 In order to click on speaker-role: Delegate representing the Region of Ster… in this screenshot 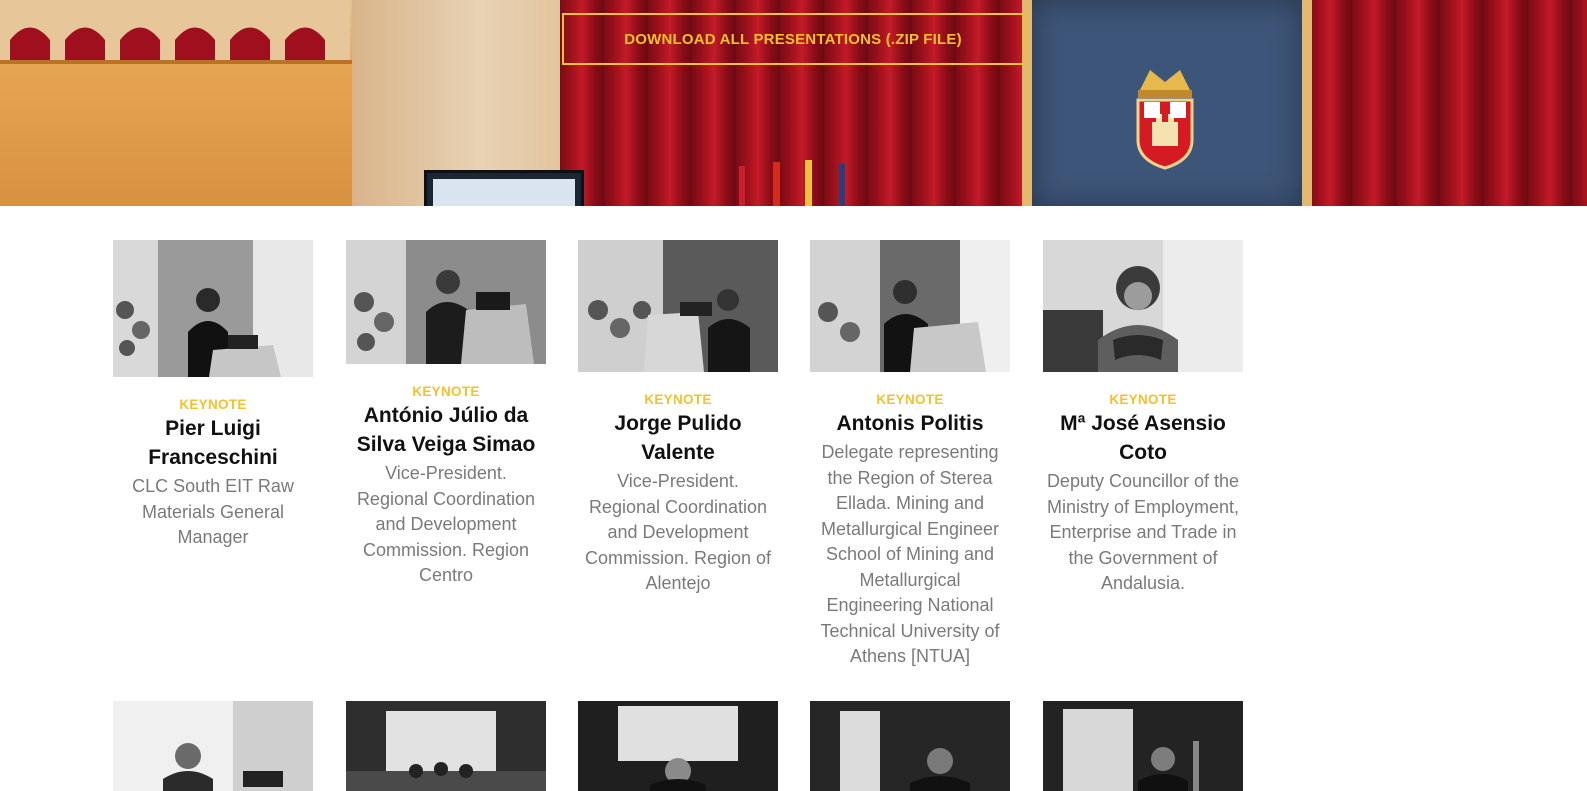, I will do `click(910, 554)`.